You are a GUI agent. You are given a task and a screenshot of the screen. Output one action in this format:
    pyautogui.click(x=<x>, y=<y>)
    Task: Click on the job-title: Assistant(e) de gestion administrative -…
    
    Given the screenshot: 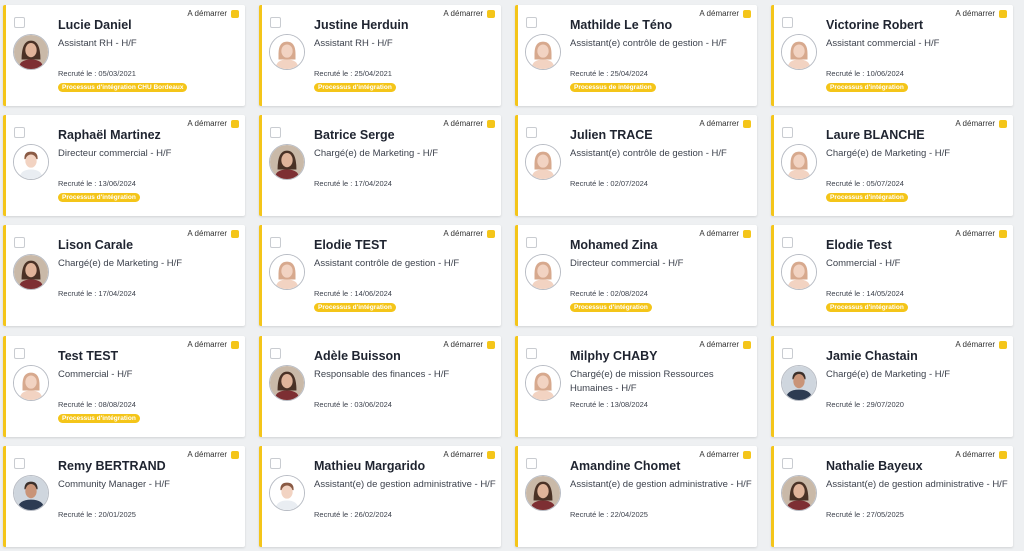 What is the action you would take?
    pyautogui.click(x=917, y=484)
    